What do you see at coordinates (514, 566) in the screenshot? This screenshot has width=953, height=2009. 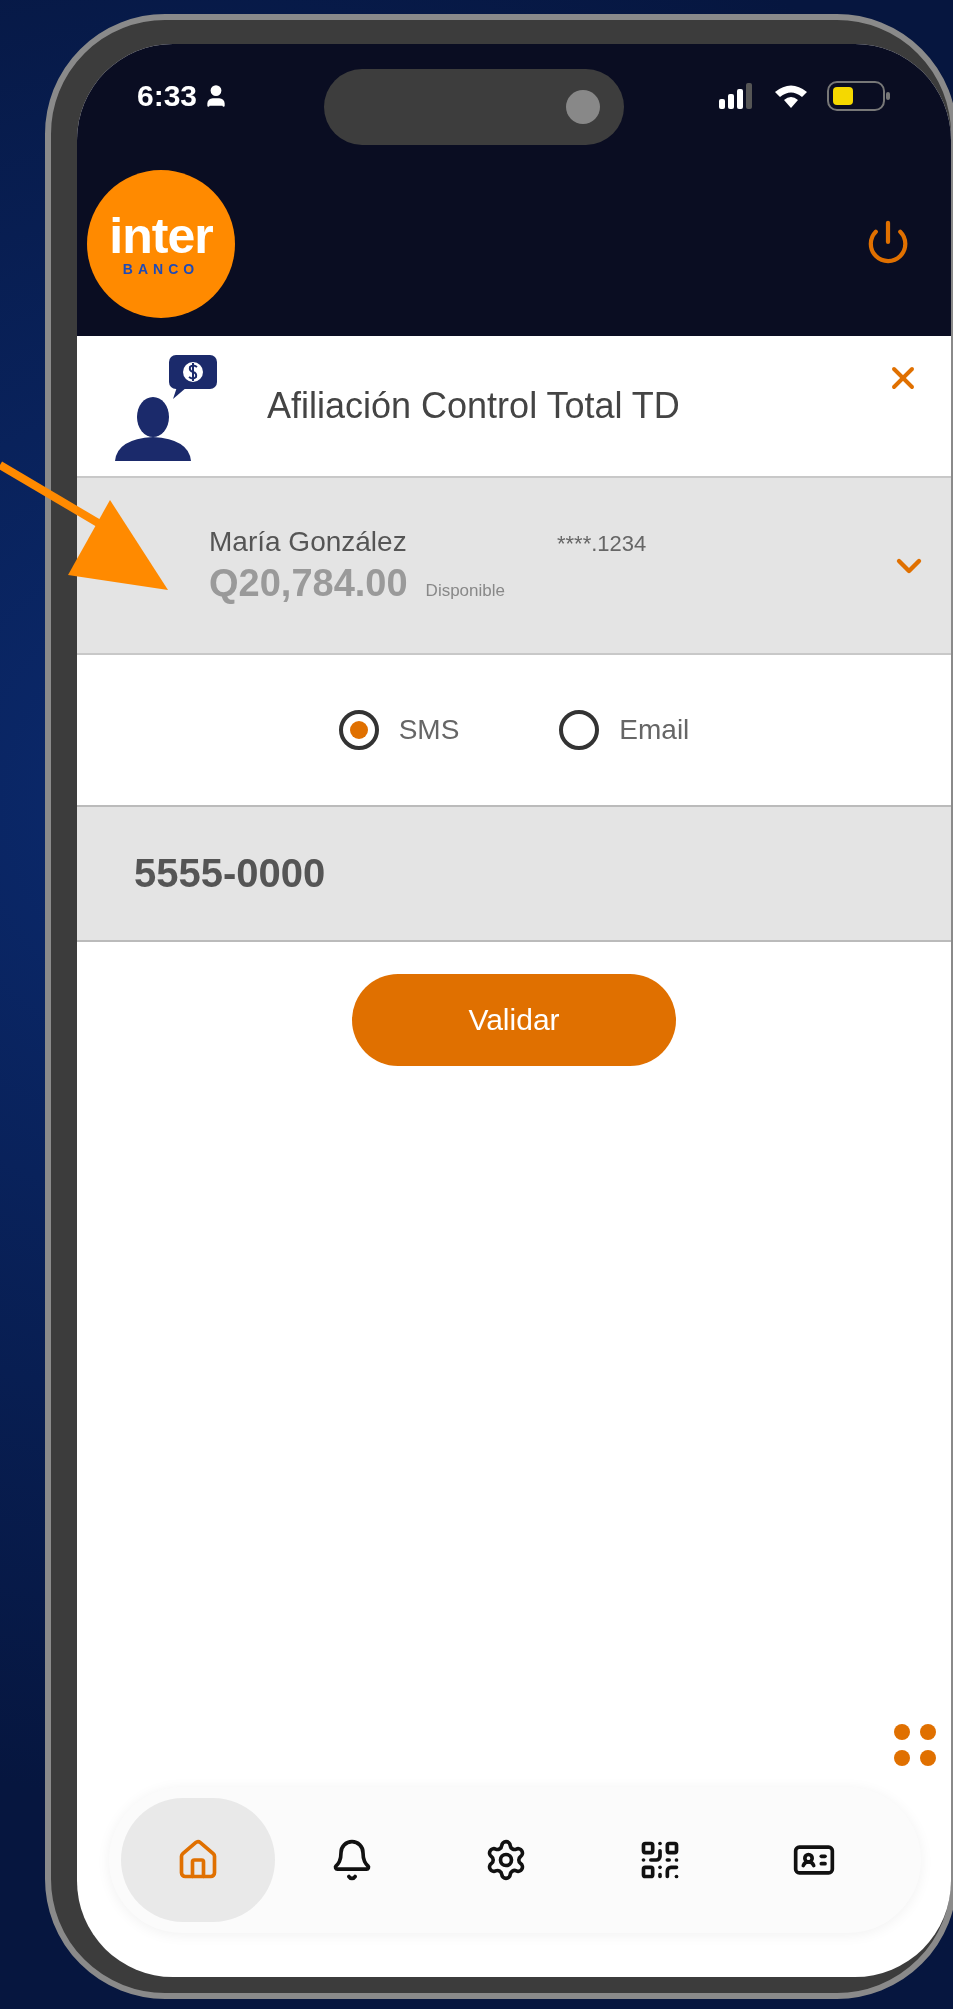 I see `account-selector: María González ****.1234 Q20,784.00 Disponible` at bounding box center [514, 566].